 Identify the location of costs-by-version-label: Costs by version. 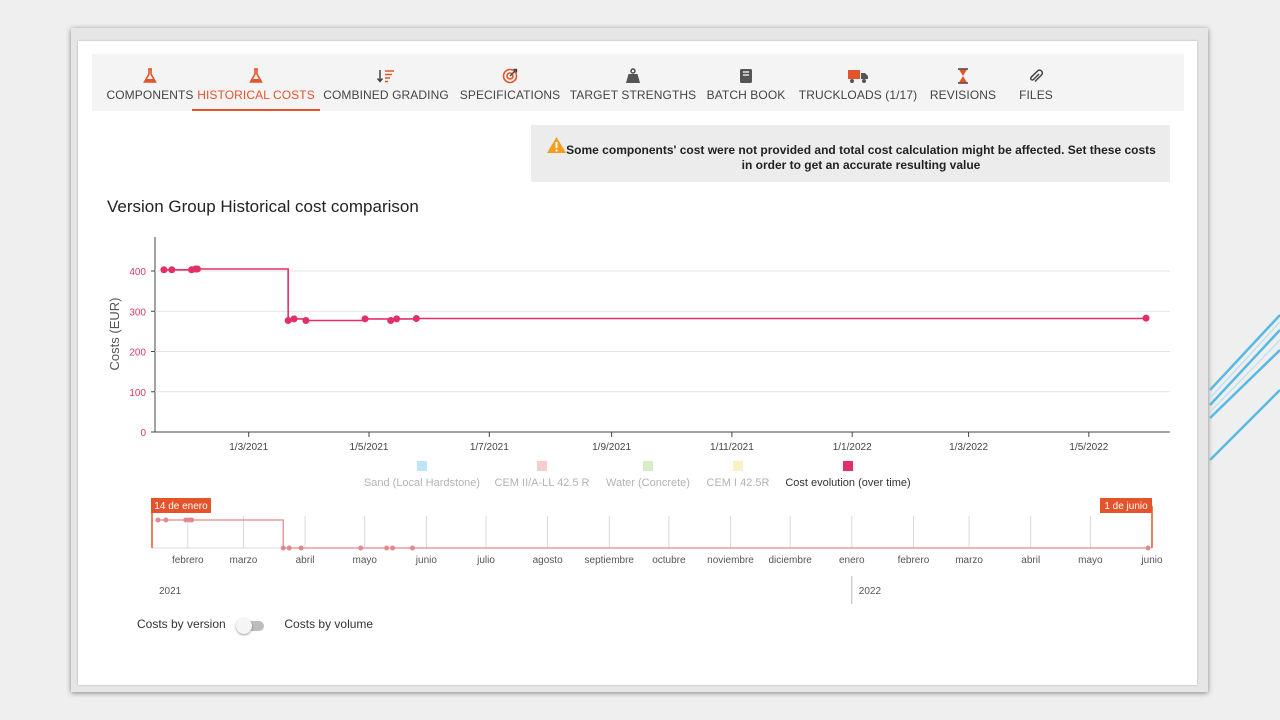
(181, 624).